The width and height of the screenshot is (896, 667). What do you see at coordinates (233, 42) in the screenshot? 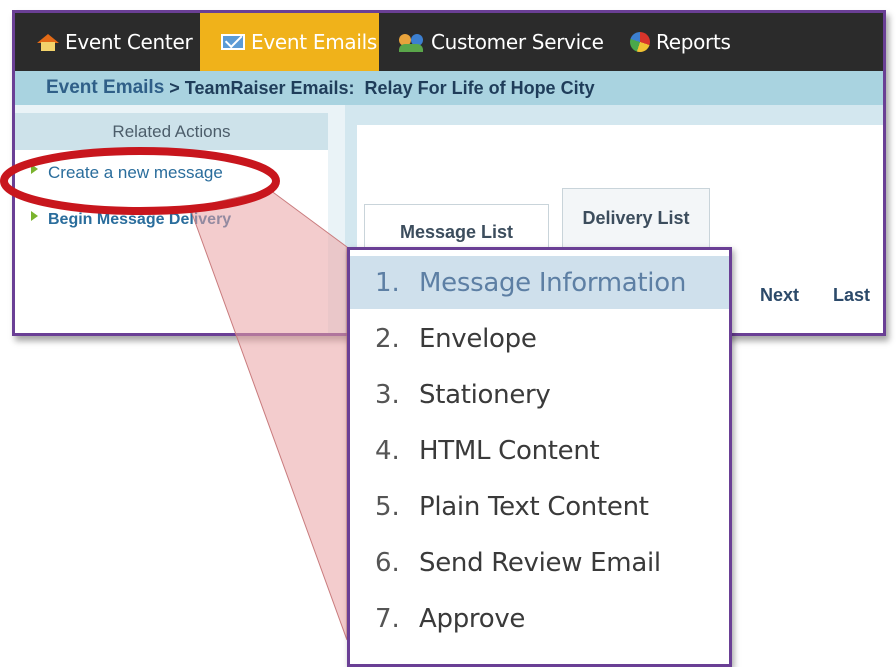
I see `mail-icon` at bounding box center [233, 42].